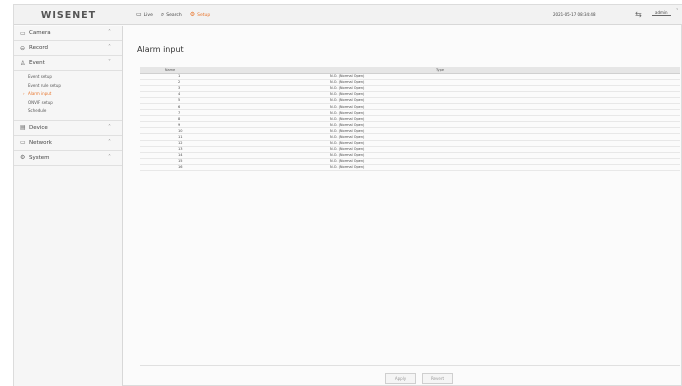  Describe the element at coordinates (400, 378) in the screenshot. I see `apply-button: Apply` at that location.